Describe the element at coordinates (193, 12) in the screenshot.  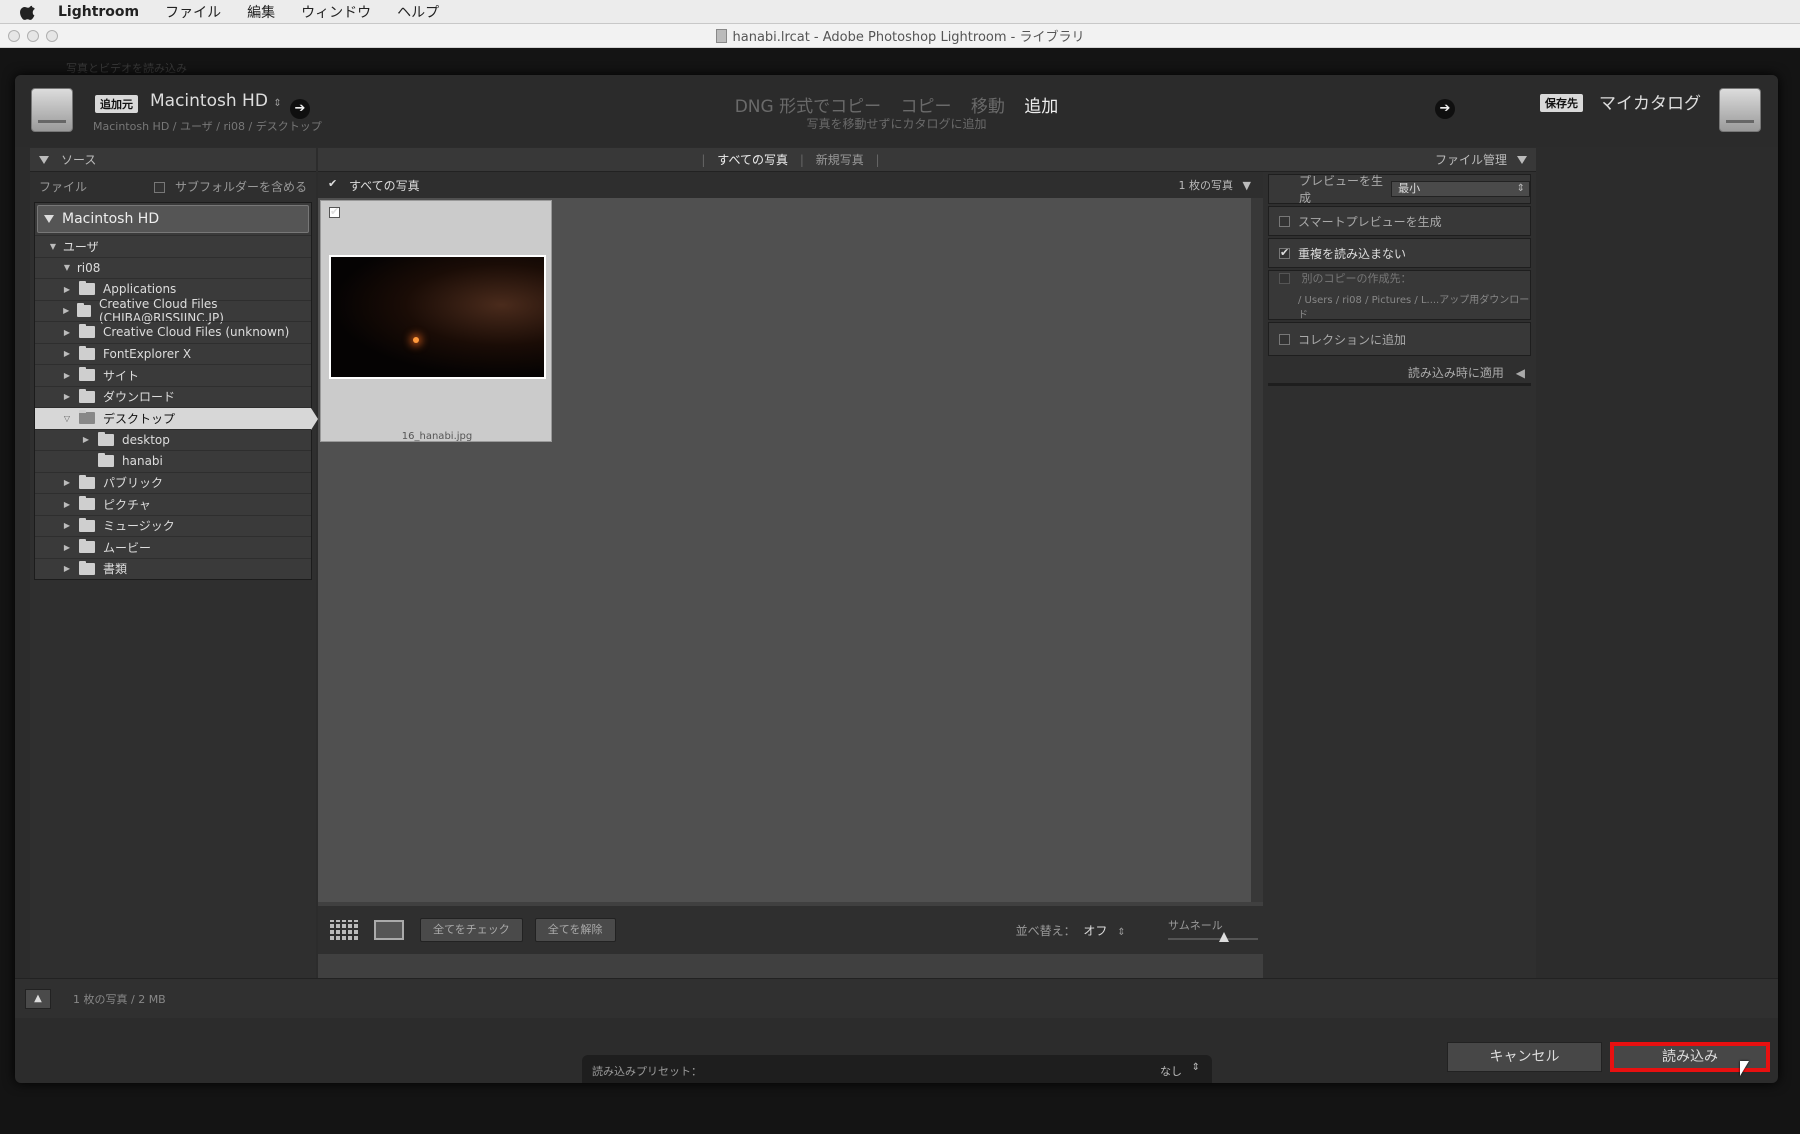
I see `menu-file: ファイル` at that location.